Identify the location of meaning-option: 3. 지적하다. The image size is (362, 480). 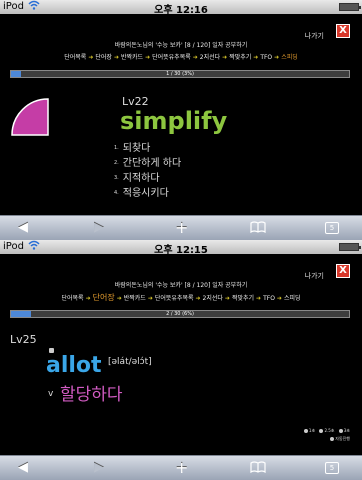
(147, 178).